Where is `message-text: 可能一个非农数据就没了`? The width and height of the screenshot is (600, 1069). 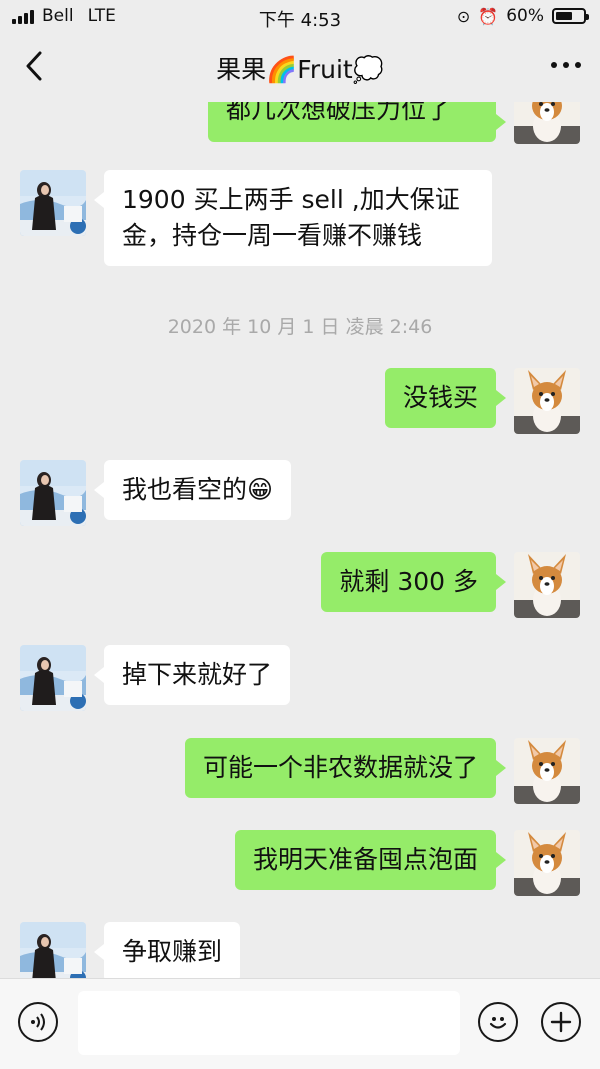
message-text: 可能一个非农数据就没了 is located at coordinates (340, 767).